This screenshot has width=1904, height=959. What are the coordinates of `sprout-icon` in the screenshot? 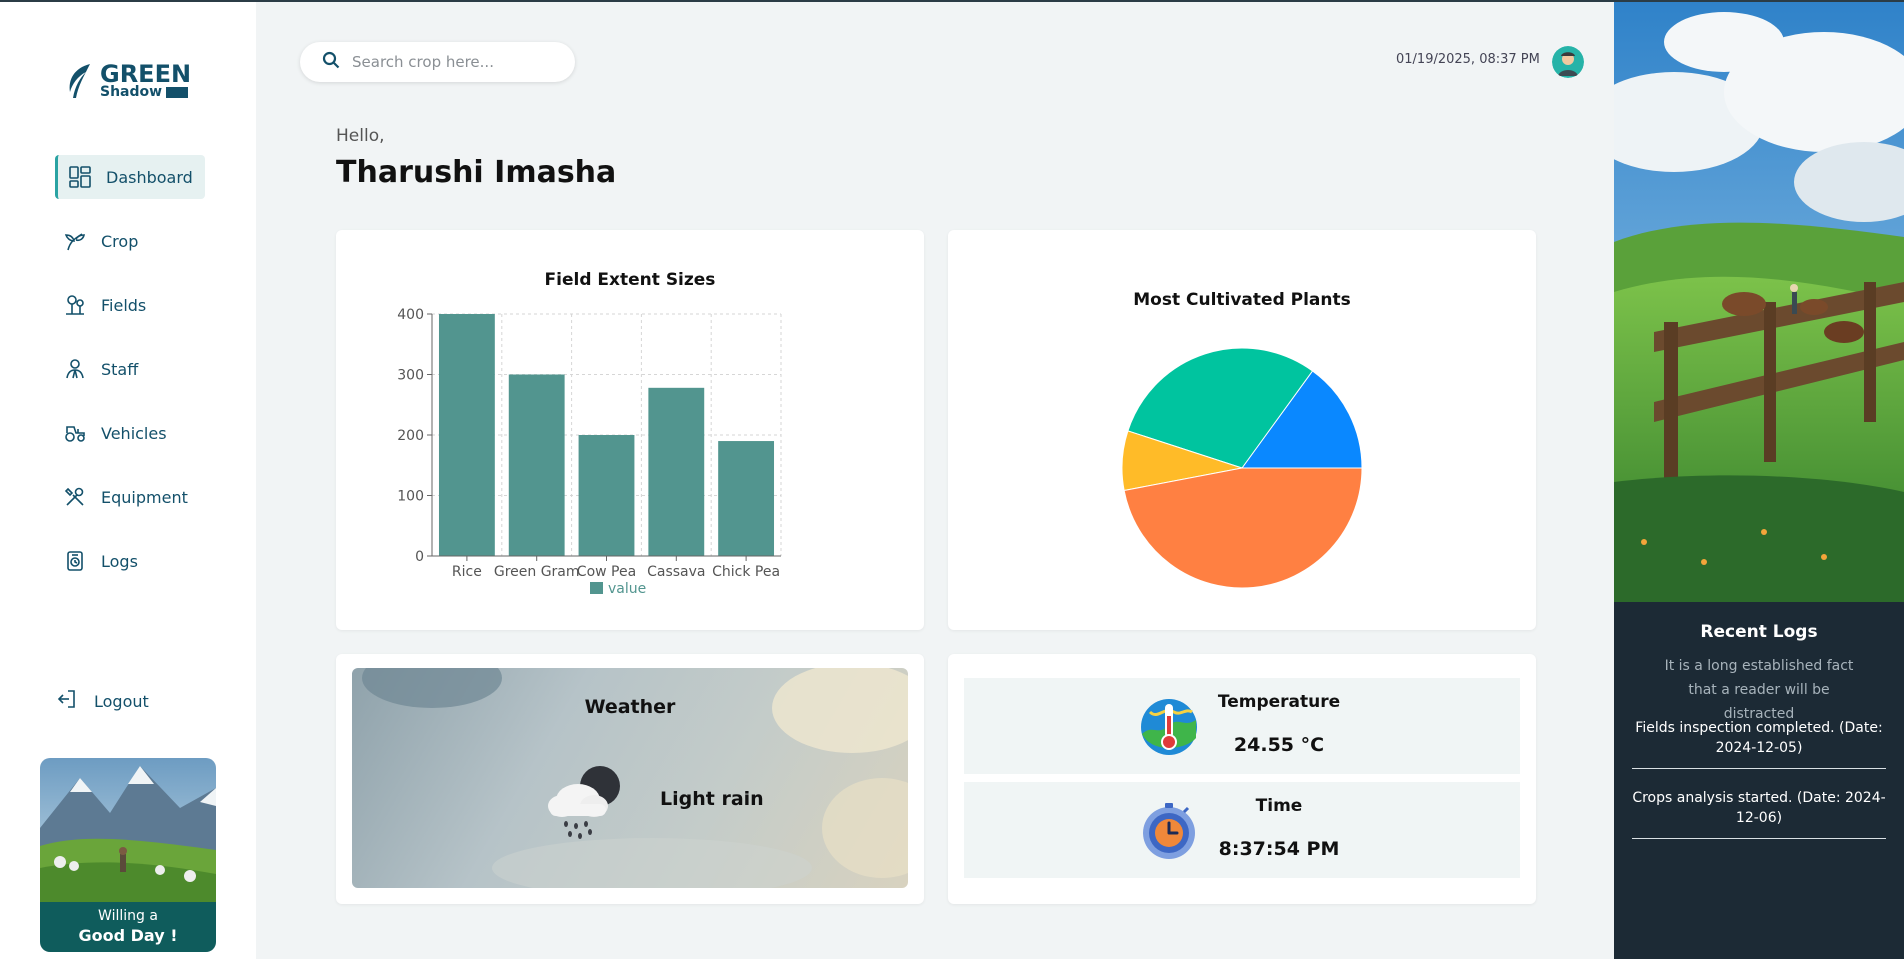 It's located at (75, 241).